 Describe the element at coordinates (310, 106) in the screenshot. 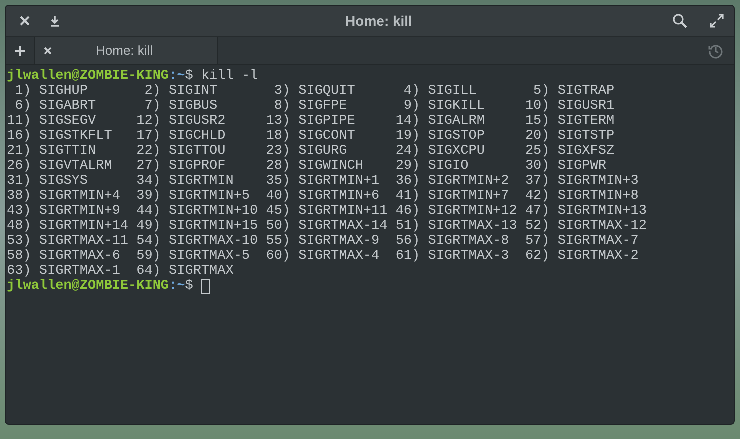

I see `signal-entry: 8) SIGFPE` at that location.